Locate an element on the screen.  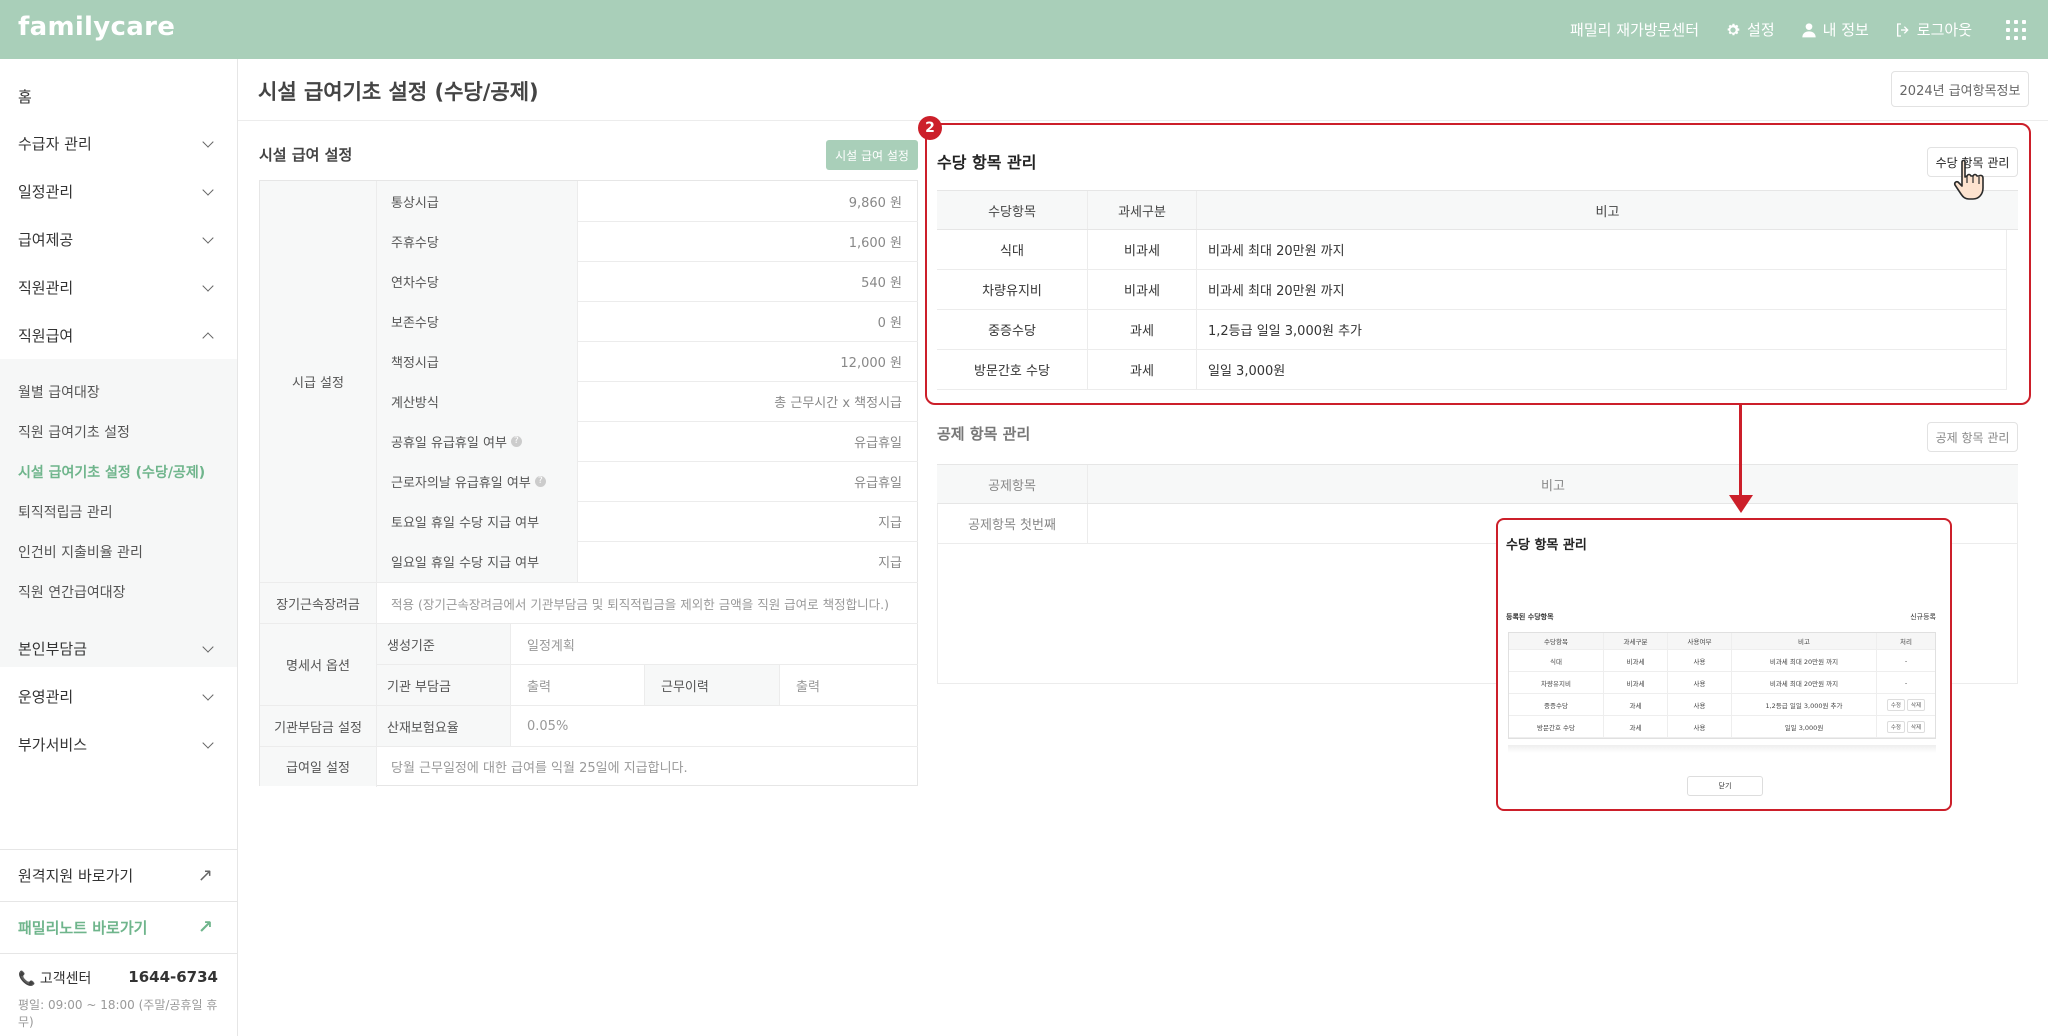
sidebar-subitem-retirement: 퇴직적립금 관리 is located at coordinates (65, 512).